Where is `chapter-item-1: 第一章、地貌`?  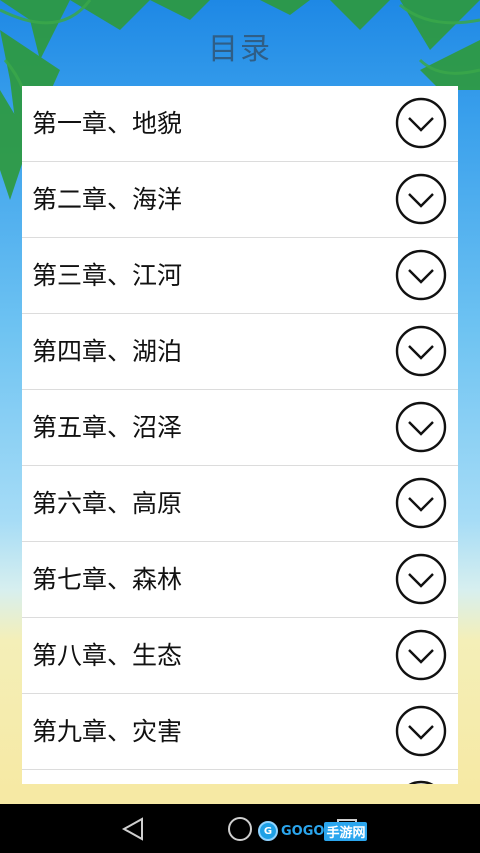
chapter-item-1: 第一章、地貌 is located at coordinates (240, 124).